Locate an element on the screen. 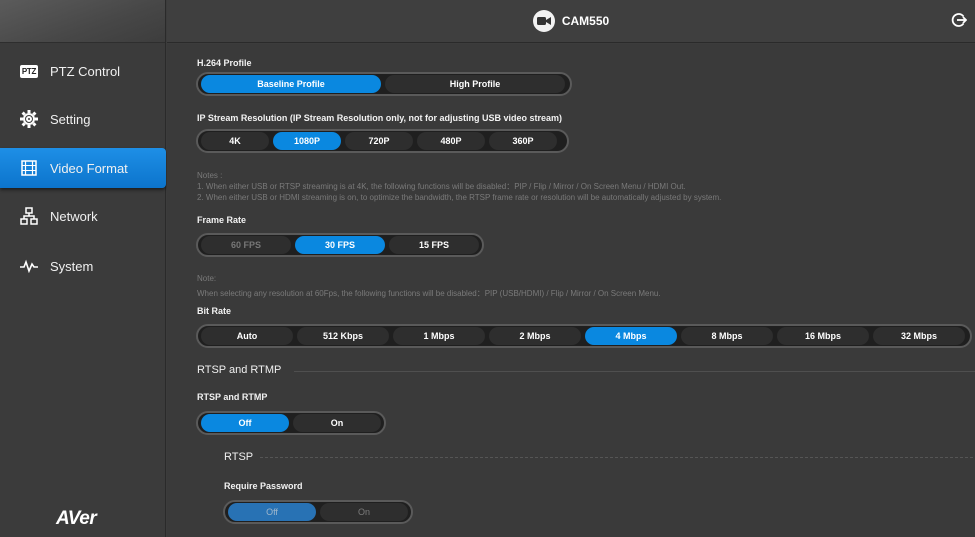  header: CAM550 is located at coordinates (571, 21).